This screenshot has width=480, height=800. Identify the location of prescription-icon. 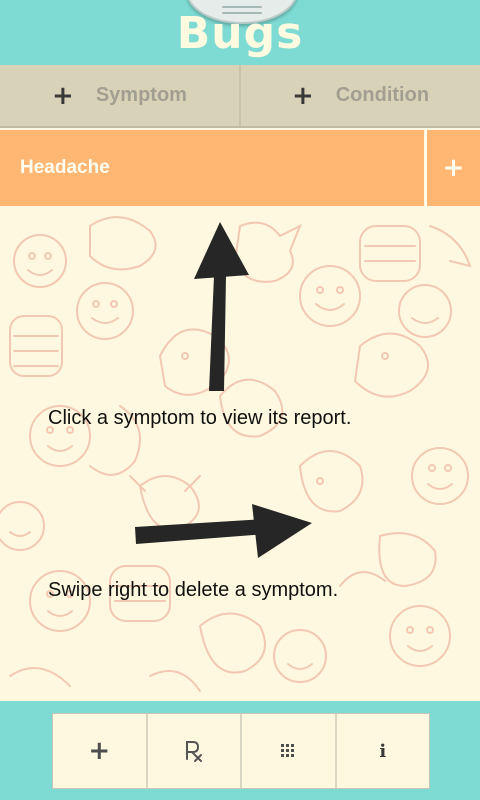
(193, 751).